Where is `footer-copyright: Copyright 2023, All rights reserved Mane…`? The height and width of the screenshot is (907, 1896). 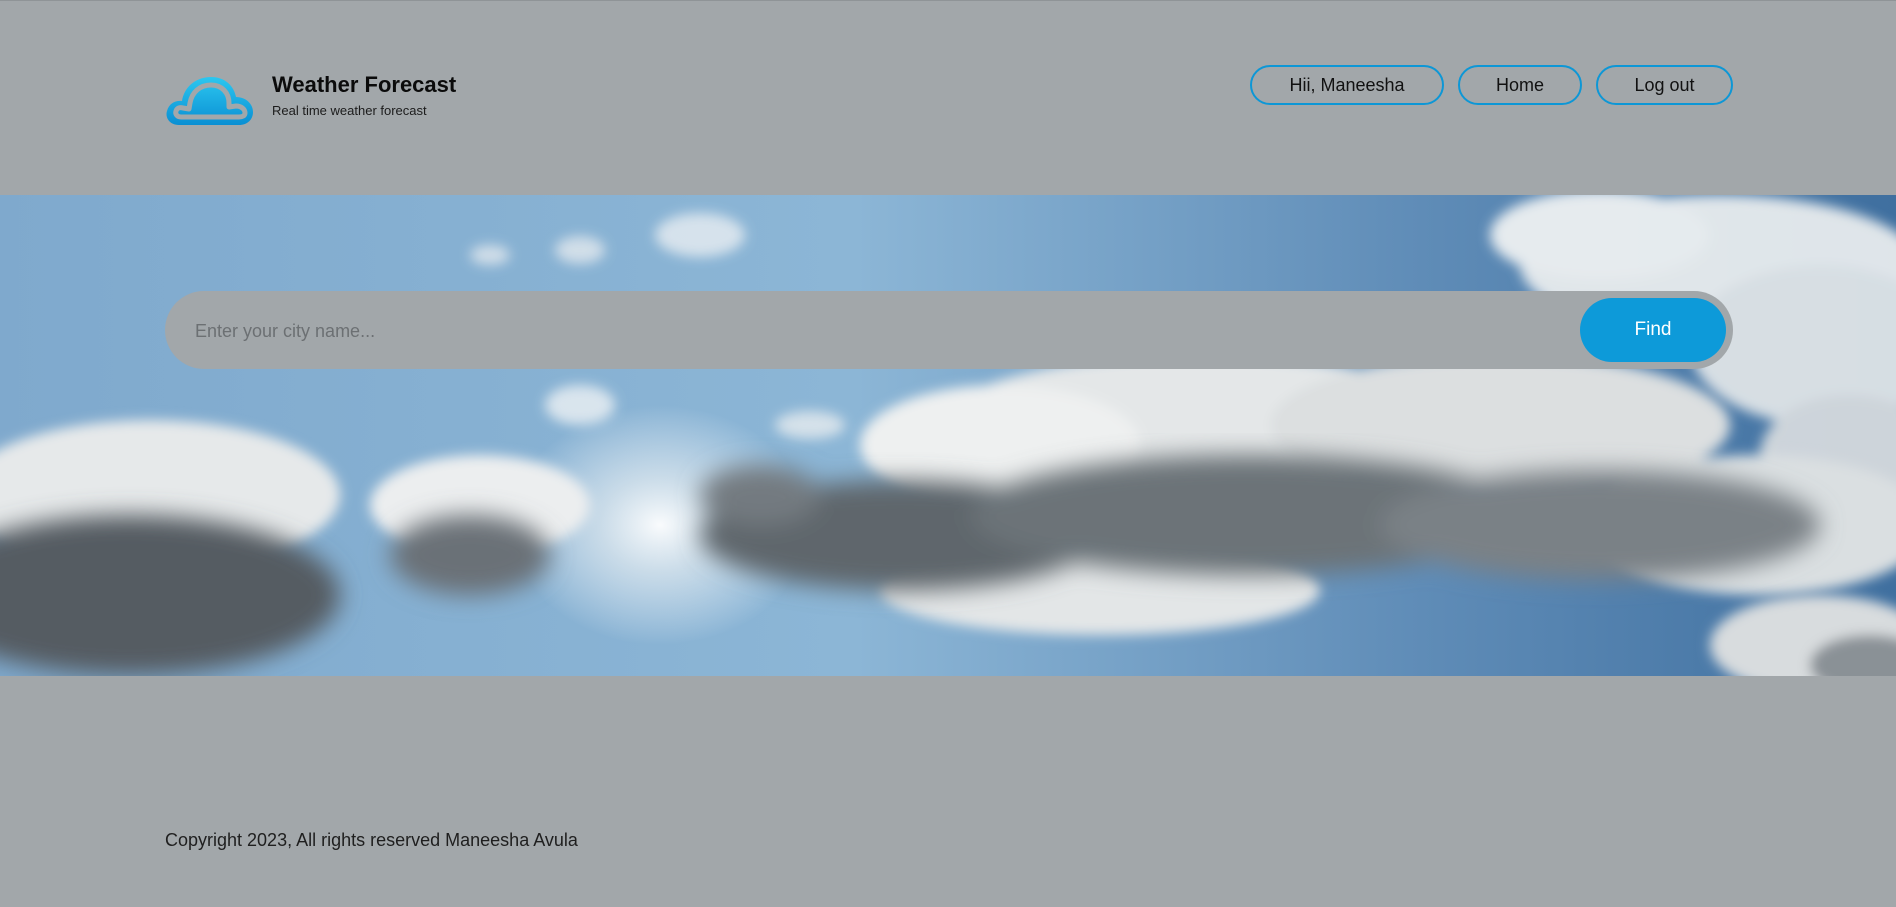
footer-copyright: Copyright 2023, All rights reserved Mane… is located at coordinates (371, 840).